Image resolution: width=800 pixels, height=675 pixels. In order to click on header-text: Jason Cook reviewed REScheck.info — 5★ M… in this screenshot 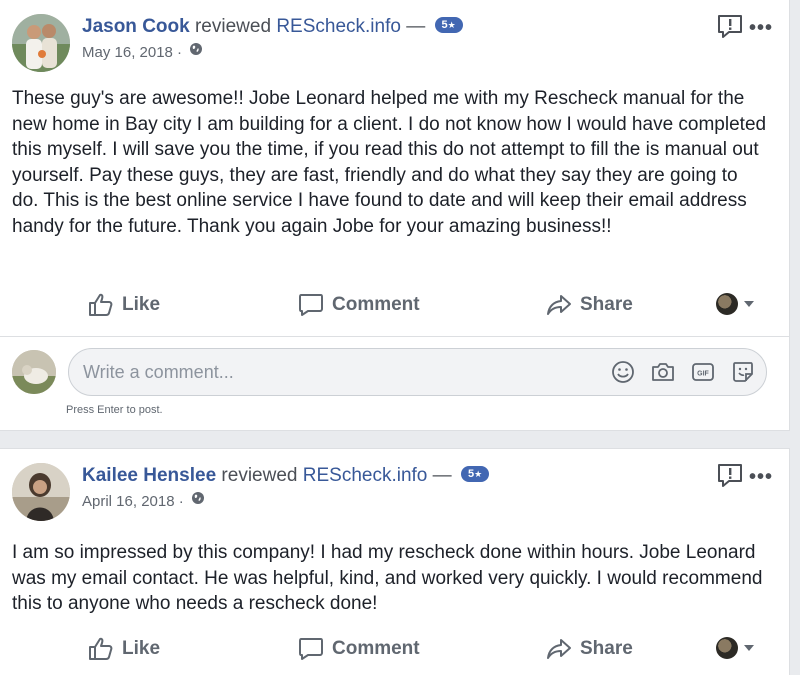, I will do `click(272, 39)`.